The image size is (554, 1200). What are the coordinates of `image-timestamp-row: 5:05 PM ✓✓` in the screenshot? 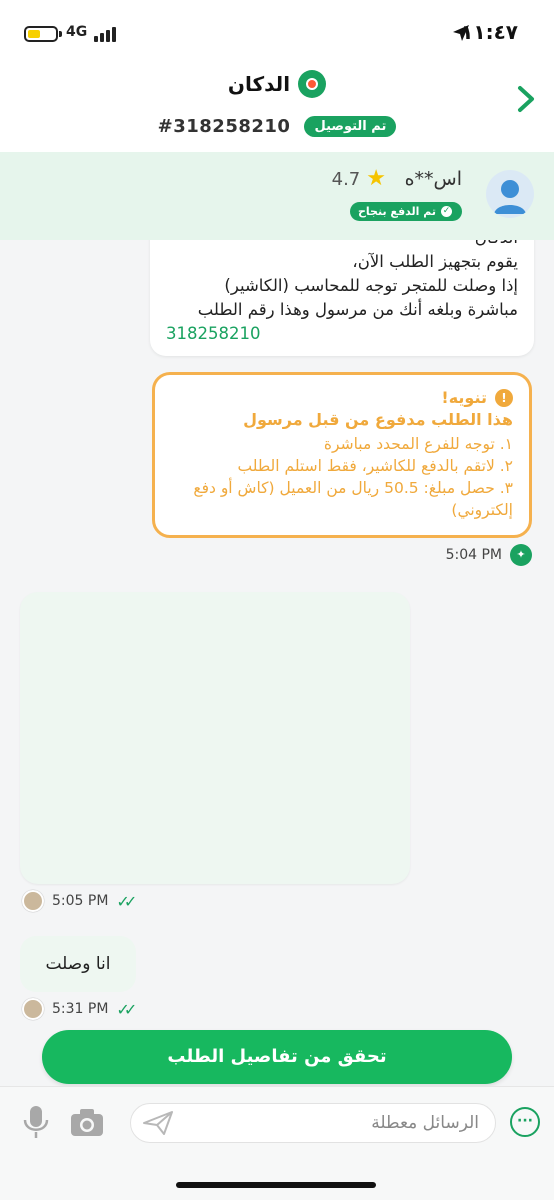 It's located at (79, 901).